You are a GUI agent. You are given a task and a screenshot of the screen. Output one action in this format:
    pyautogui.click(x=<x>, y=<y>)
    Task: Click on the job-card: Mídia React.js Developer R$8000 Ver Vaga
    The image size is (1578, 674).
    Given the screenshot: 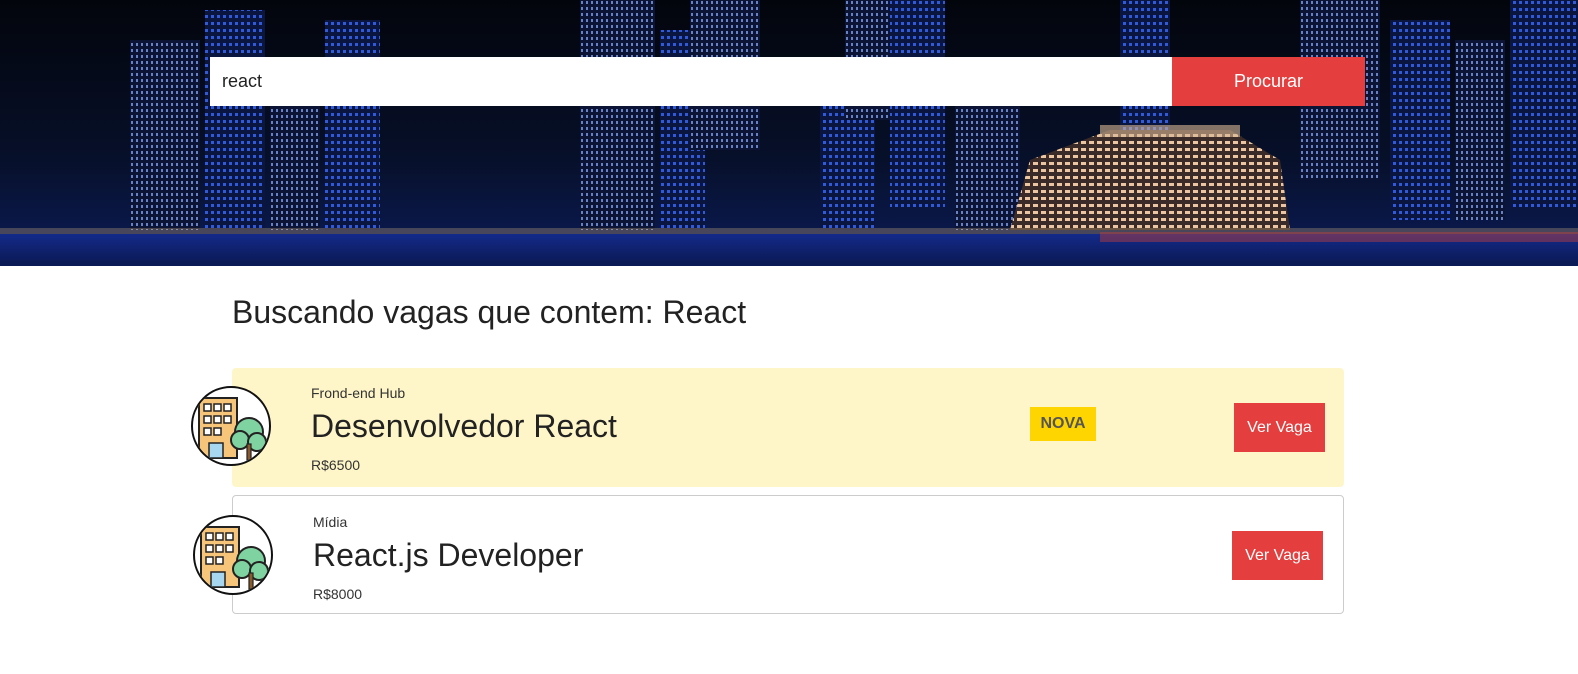 What is the action you would take?
    pyautogui.click(x=768, y=554)
    